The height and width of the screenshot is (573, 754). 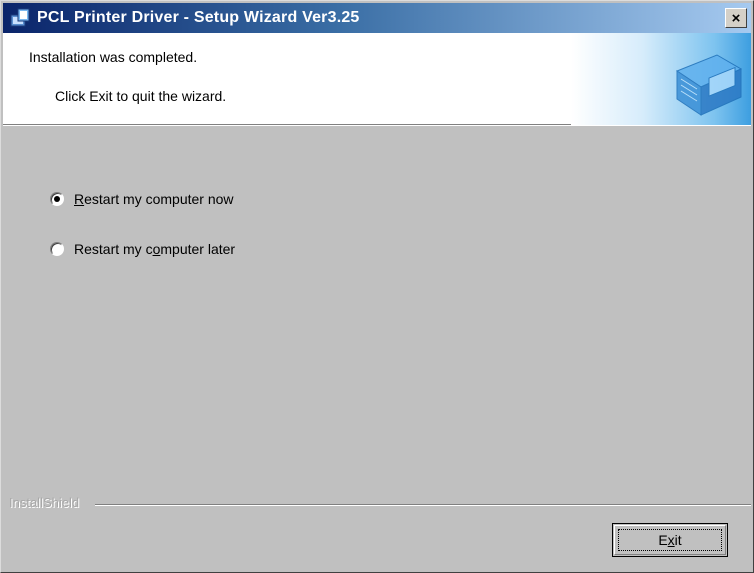 I want to click on installshield-brand: InstallShield, so click(x=44, y=502).